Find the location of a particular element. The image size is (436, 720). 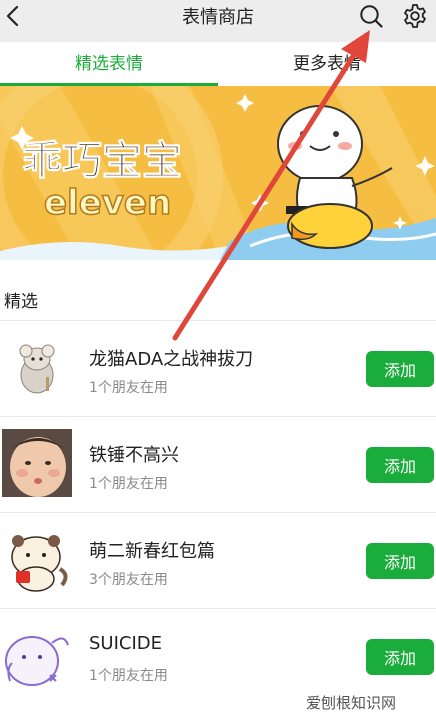

sticker-name: 萌二新春红包篇 is located at coordinates (152, 551).